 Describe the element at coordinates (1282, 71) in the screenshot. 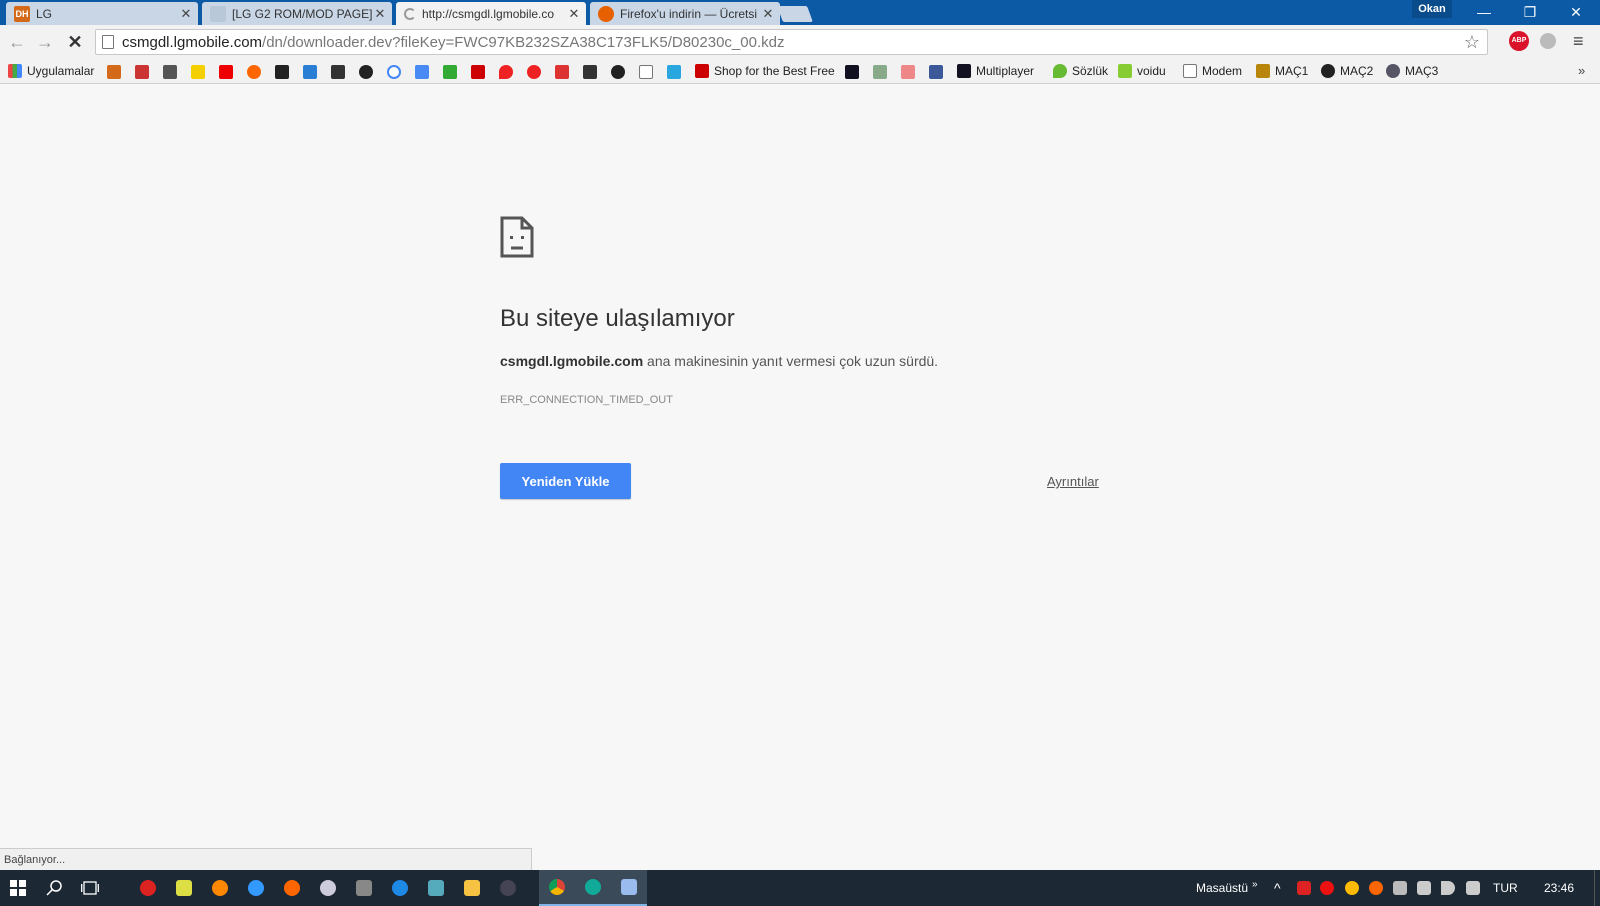

I see `bookmark-mac1: MAÇ1` at that location.